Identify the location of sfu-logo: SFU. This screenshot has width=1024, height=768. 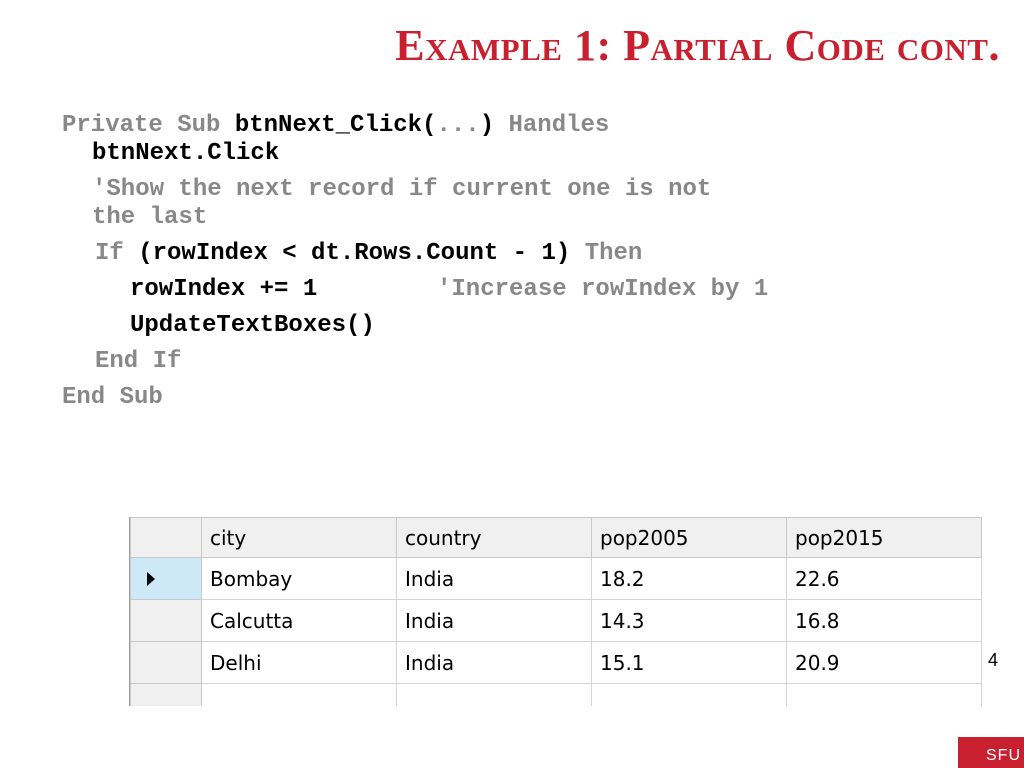
(991, 752).